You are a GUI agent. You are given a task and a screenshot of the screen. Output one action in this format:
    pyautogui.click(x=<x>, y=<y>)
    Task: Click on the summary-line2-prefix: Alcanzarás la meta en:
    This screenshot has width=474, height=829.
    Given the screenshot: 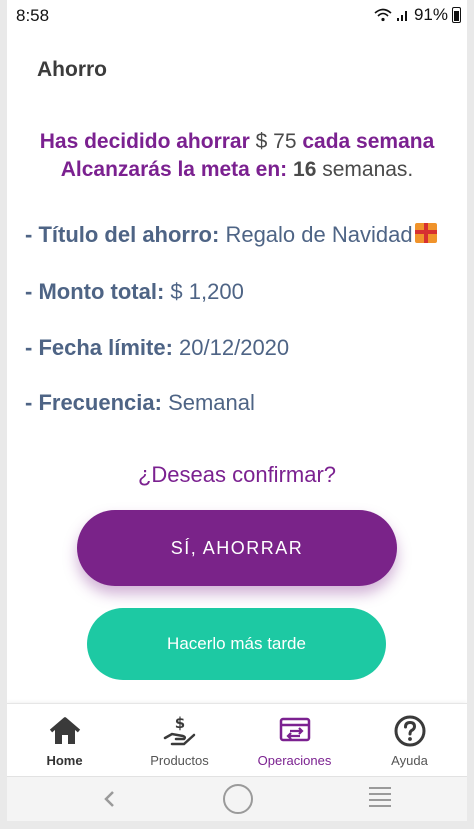 What is the action you would take?
    pyautogui.click(x=174, y=169)
    